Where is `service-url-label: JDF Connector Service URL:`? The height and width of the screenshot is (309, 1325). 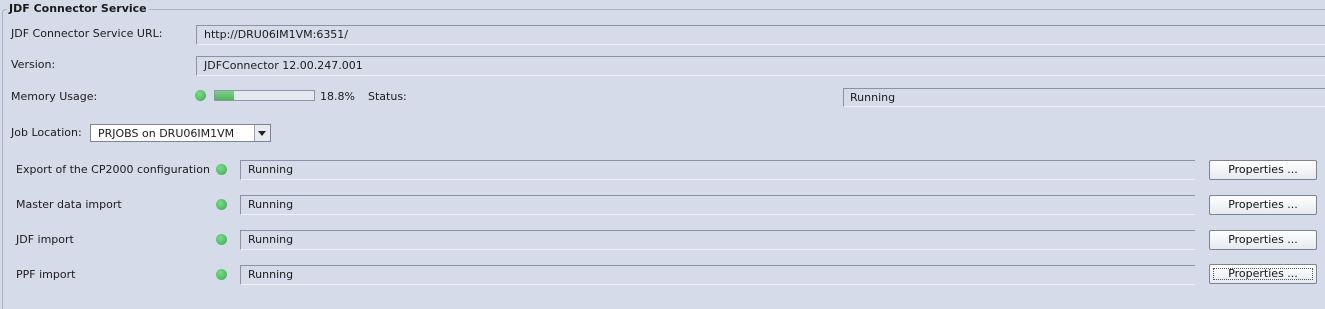
service-url-label: JDF Connector Service URL: is located at coordinates (87, 33).